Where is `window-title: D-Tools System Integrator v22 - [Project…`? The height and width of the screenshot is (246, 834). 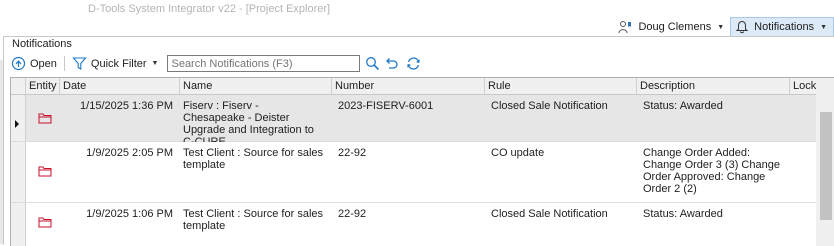 window-title: D-Tools System Integrator v22 - [Project… is located at coordinates (209, 9).